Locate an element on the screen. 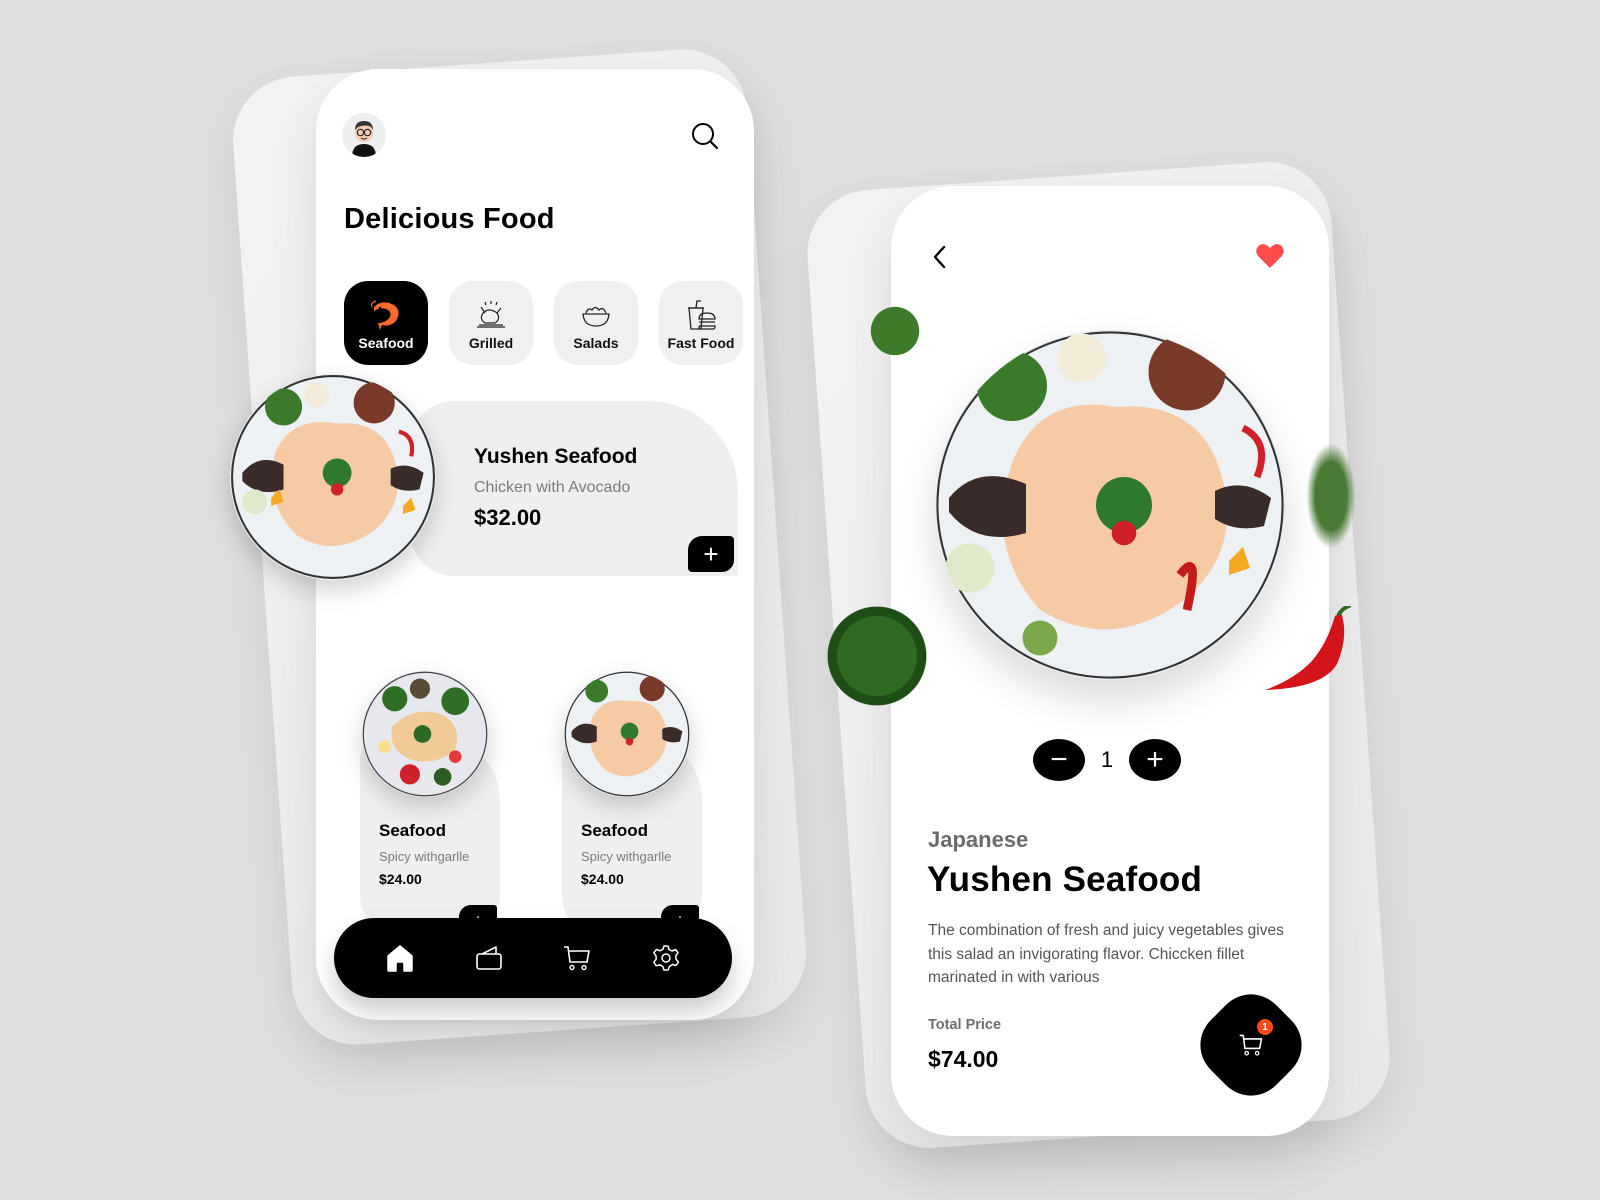 This screenshot has width=1600, height=1200. quantity-stepper: − 1 + is located at coordinates (1107, 760).